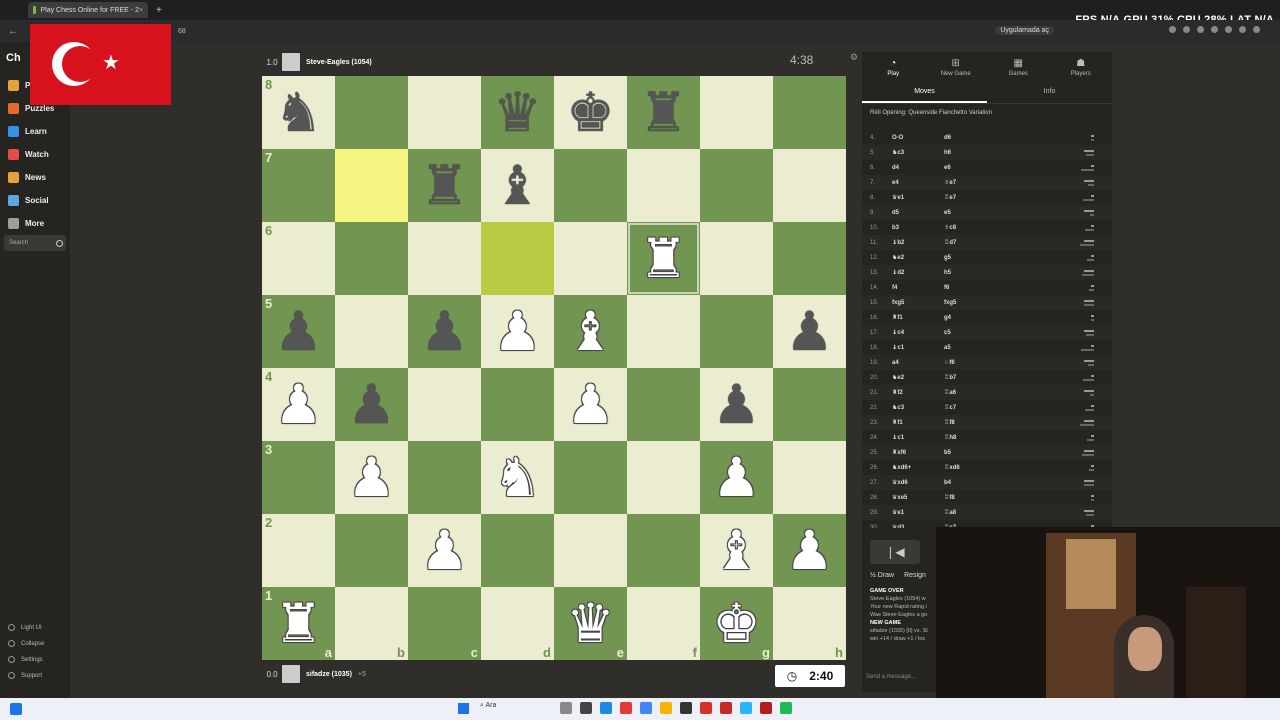 The height and width of the screenshot is (720, 1280). Describe the element at coordinates (918, 407) in the screenshot. I see `white-move: ♞c3` at that location.